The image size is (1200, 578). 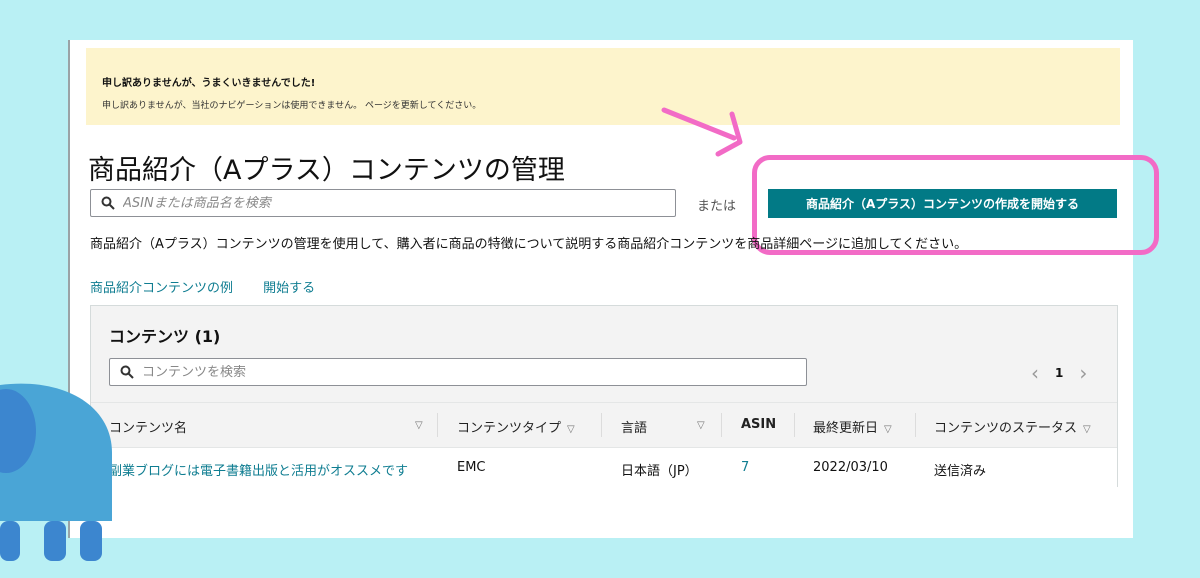 I want to click on examples-link: 商品紹介コンテンツの例, so click(x=161, y=288).